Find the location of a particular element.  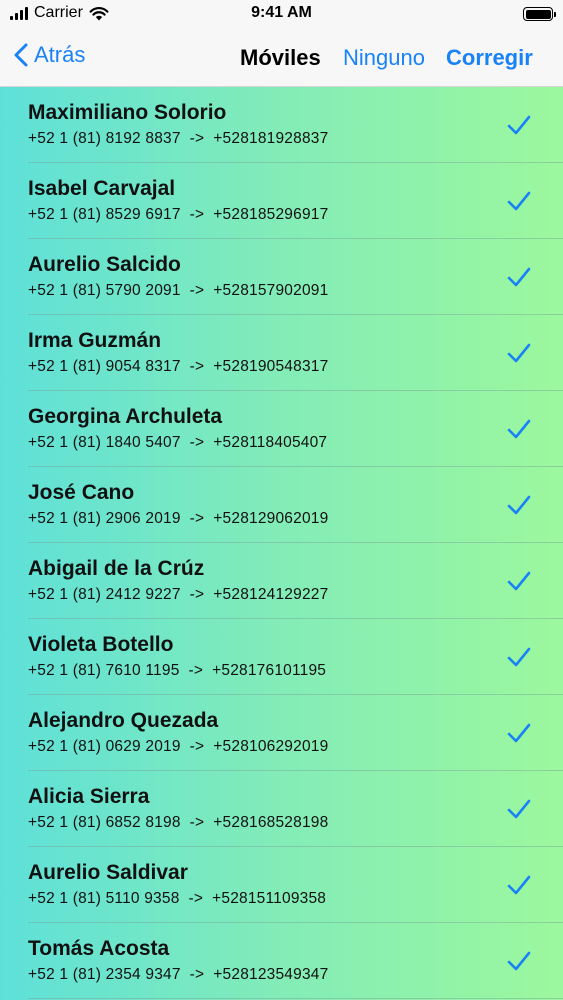

contact-name: Isabel Carvajal is located at coordinates (102, 188).